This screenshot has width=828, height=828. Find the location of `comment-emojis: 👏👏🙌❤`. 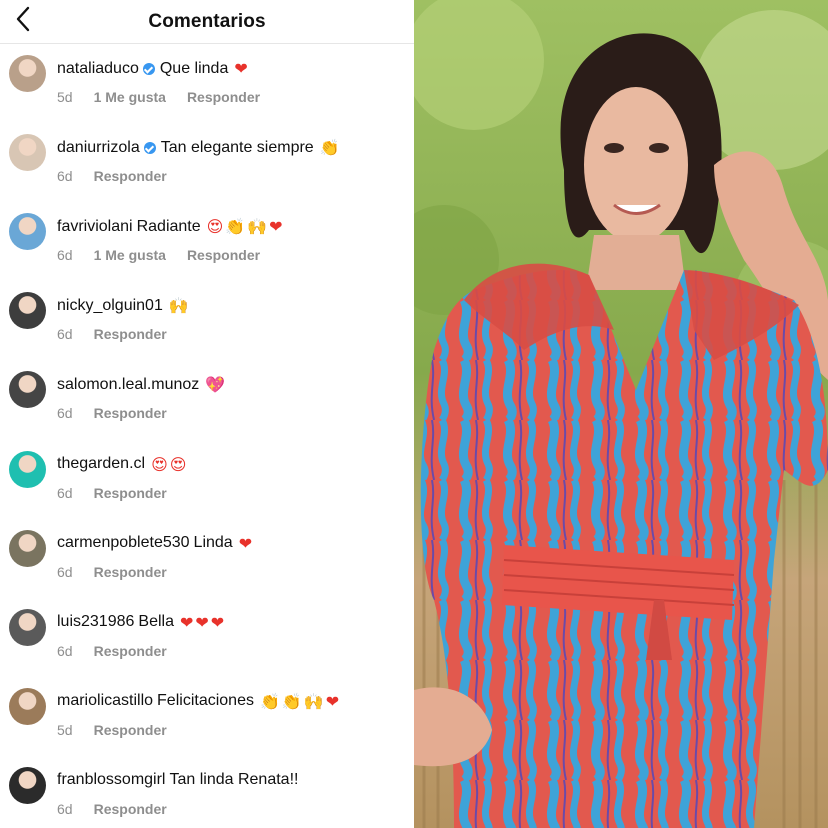

comment-emojis: 👏👏🙌❤ is located at coordinates (300, 701).